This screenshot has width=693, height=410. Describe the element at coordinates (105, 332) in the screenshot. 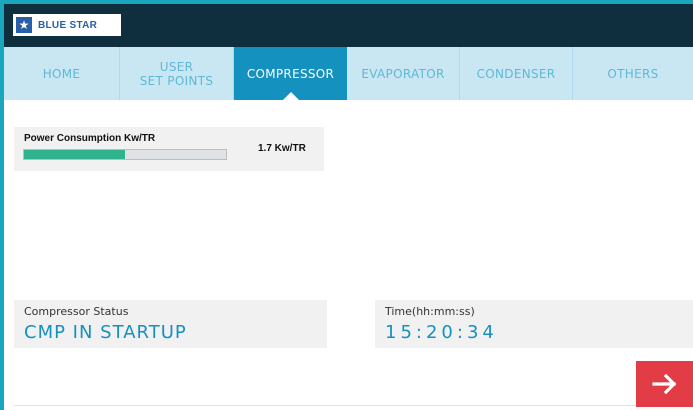

I see `compressor-status-value: CMP IN STARTUP` at that location.